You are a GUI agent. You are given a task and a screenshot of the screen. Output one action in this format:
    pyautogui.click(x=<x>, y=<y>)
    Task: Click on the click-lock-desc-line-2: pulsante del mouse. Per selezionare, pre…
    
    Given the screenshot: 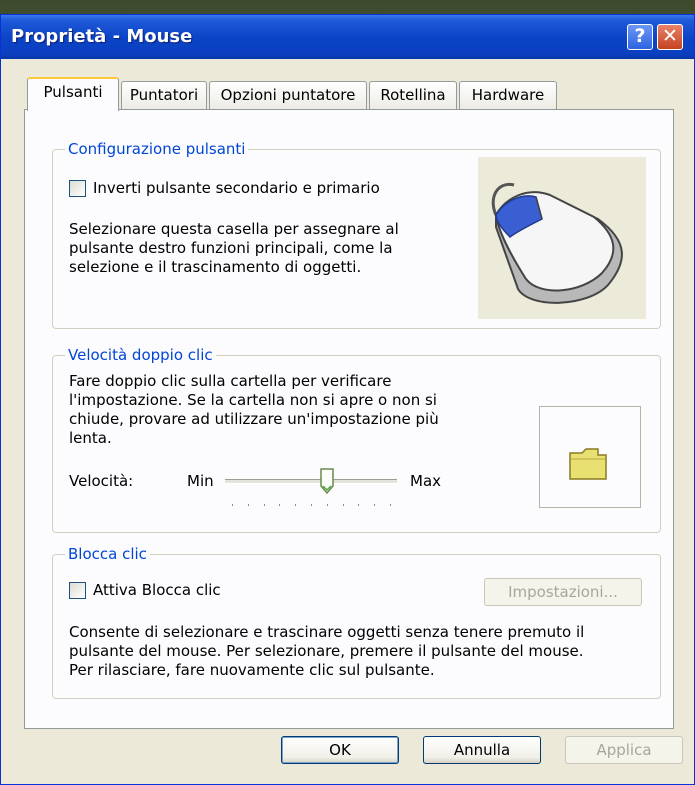 What is the action you would take?
    pyautogui.click(x=326, y=651)
    